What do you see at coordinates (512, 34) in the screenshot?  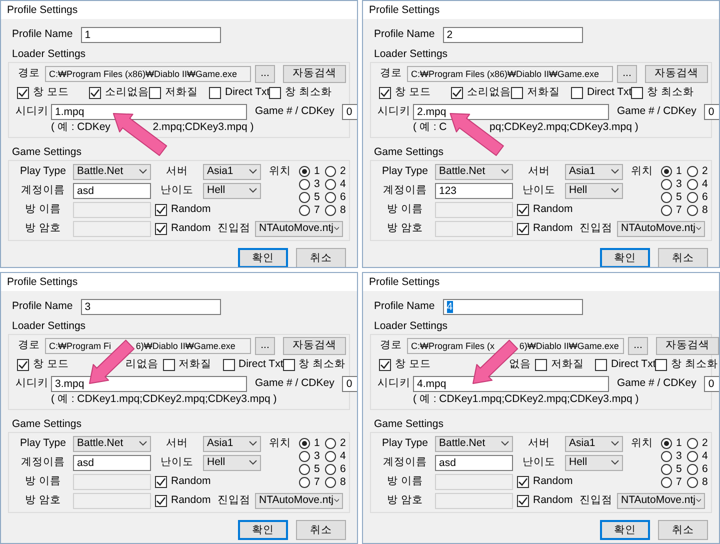 I see `profile-name-field: 2` at bounding box center [512, 34].